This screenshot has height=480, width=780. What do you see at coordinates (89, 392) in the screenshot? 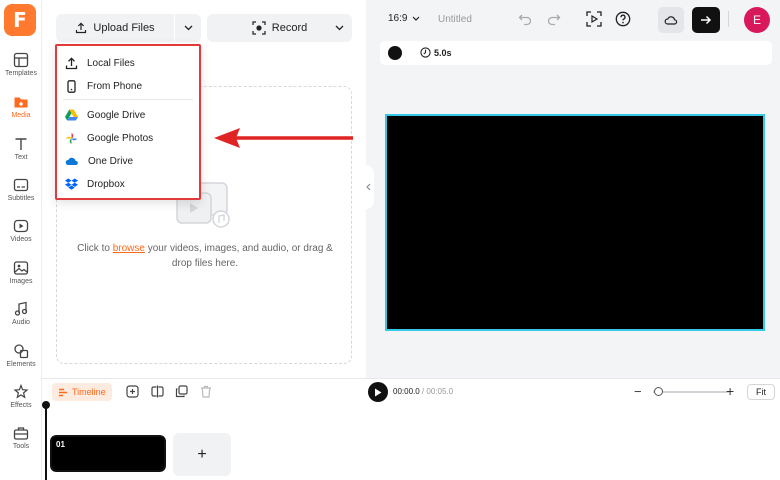
I see `timeline-tab-label: Timeline` at bounding box center [89, 392].